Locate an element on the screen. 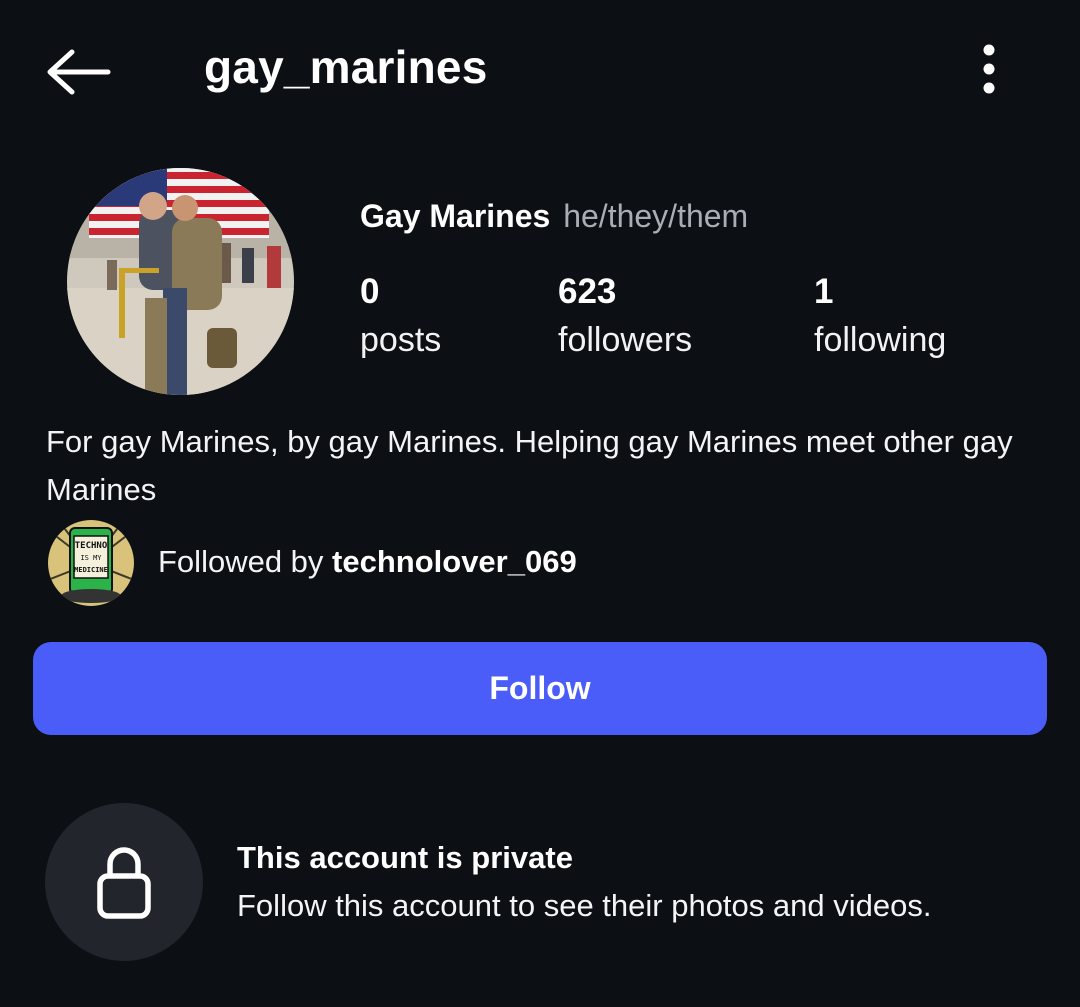 This screenshot has width=1080, height=1007. more-vertical-icon is located at coordinates (989, 69).